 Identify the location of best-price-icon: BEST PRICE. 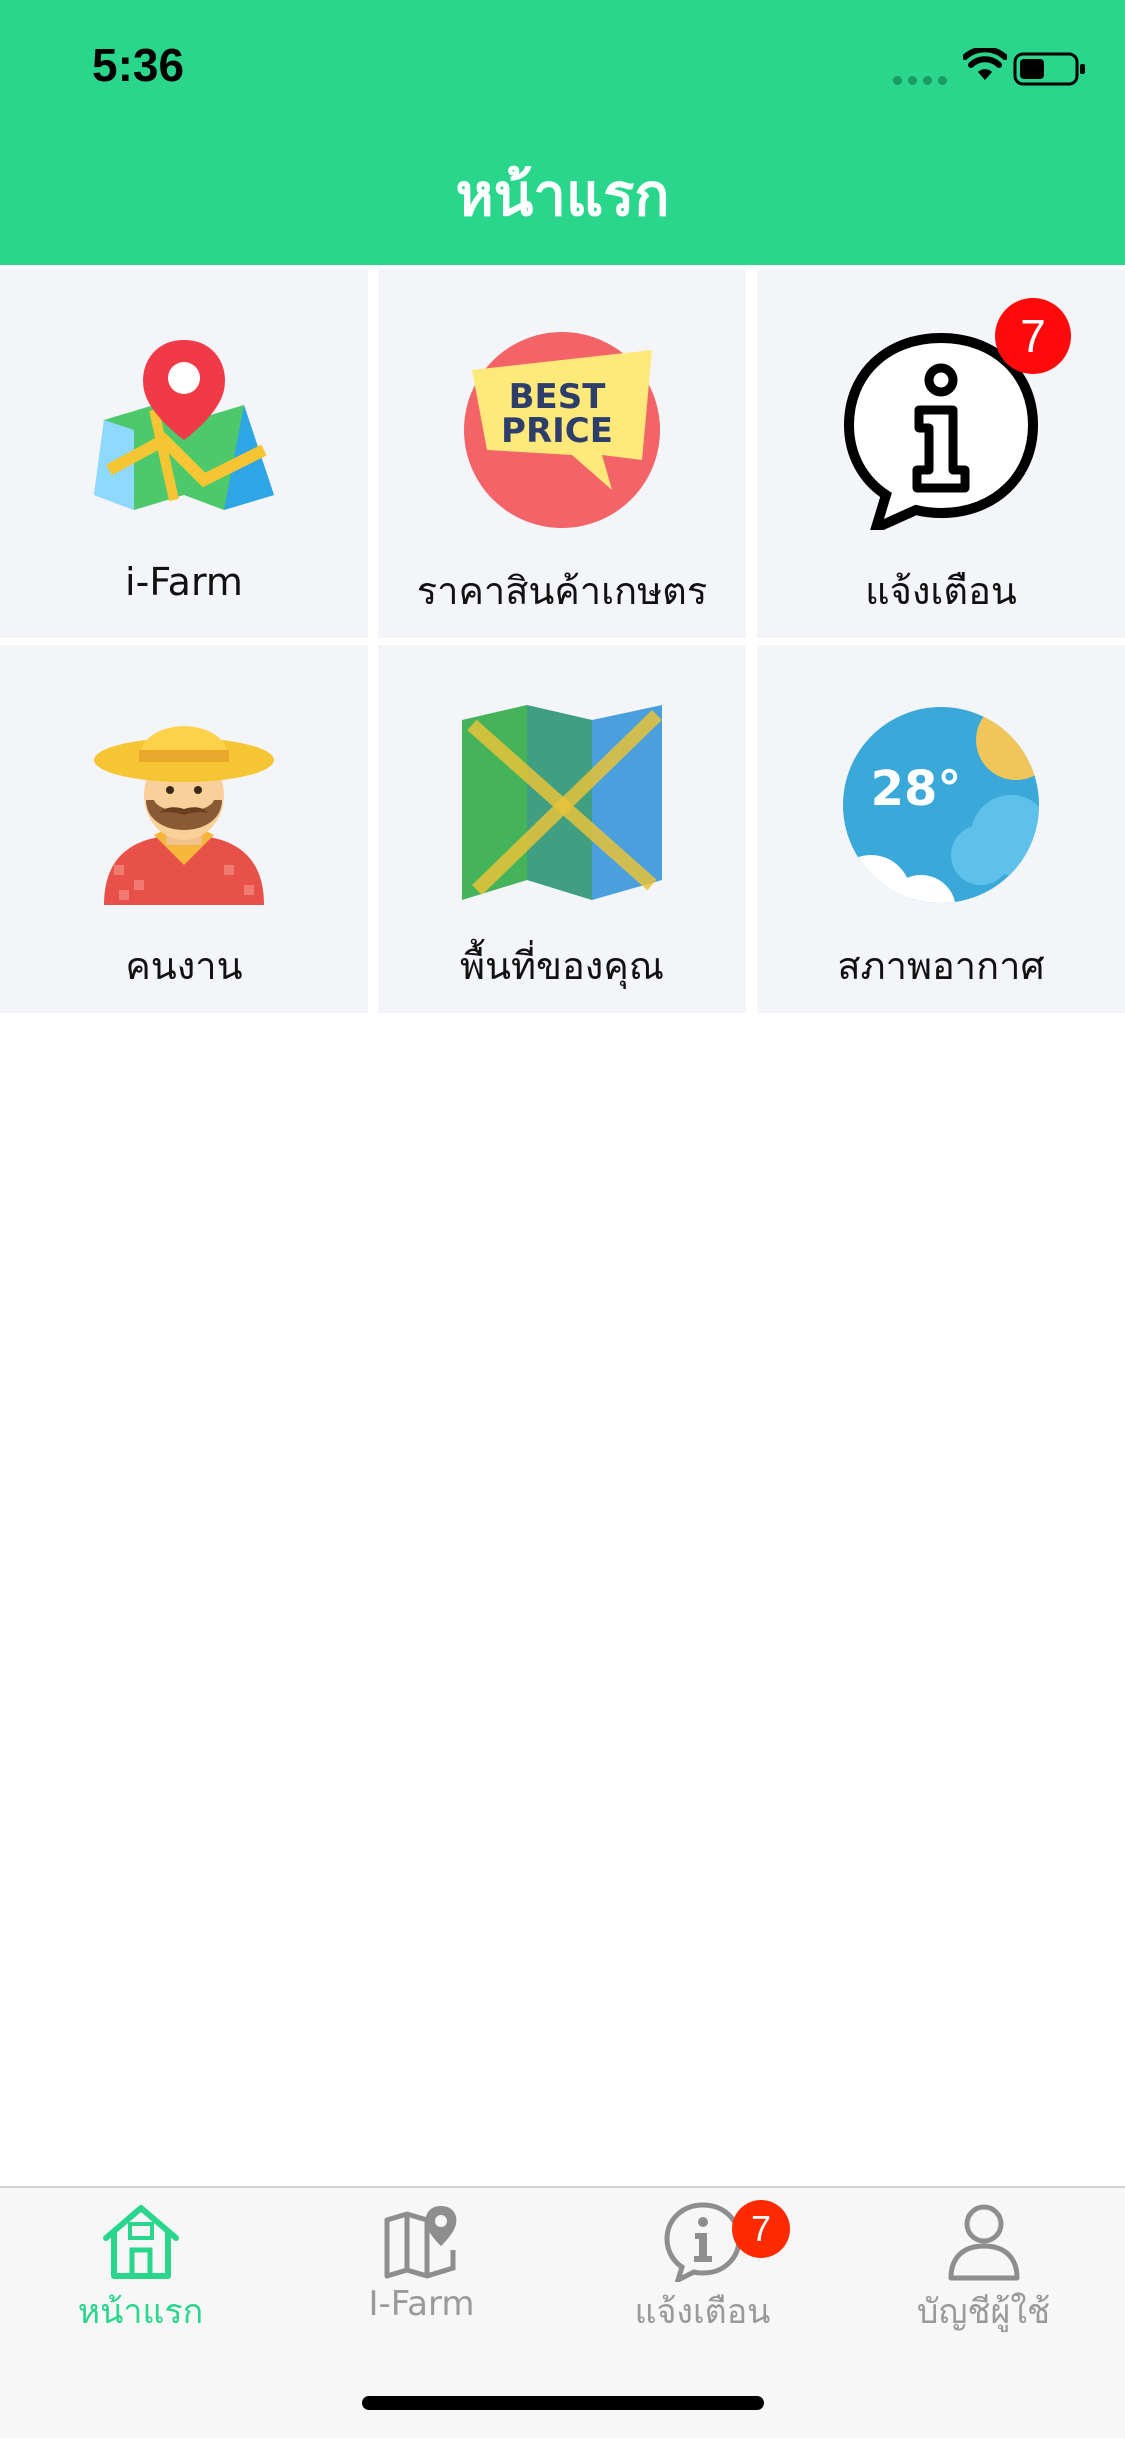
(562, 430).